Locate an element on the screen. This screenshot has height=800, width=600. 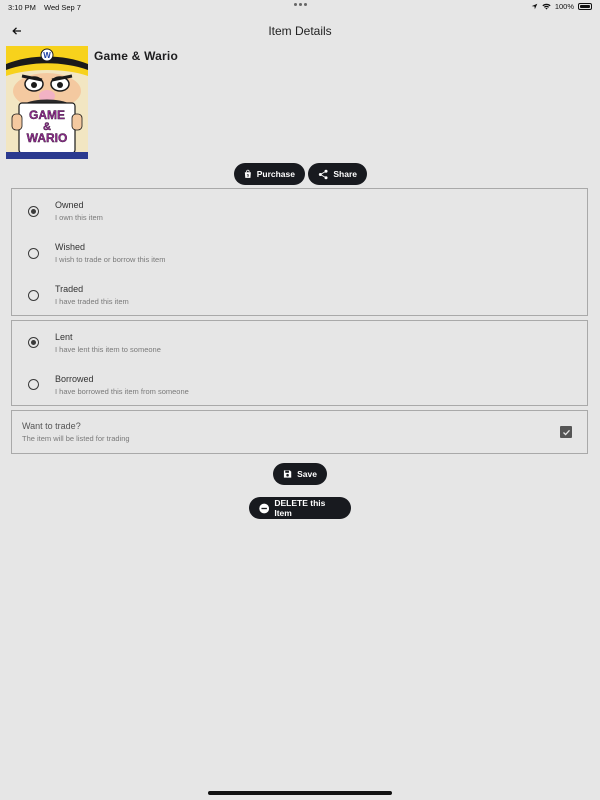
trade-title: Want to trade? is located at coordinates (51, 426).